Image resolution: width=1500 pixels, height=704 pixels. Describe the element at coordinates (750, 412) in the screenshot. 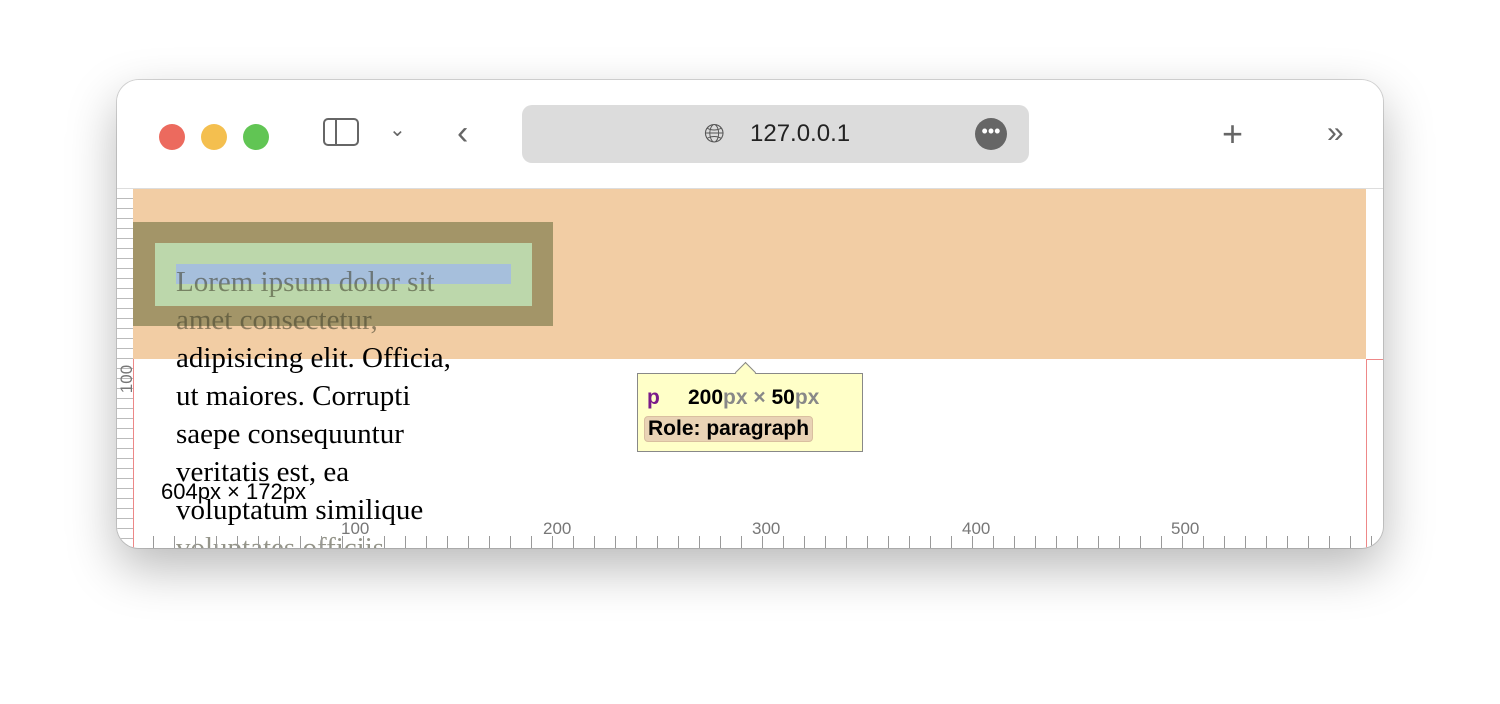

I see `inspector-tooltip: p 200px × 50px Role: paragraph` at that location.